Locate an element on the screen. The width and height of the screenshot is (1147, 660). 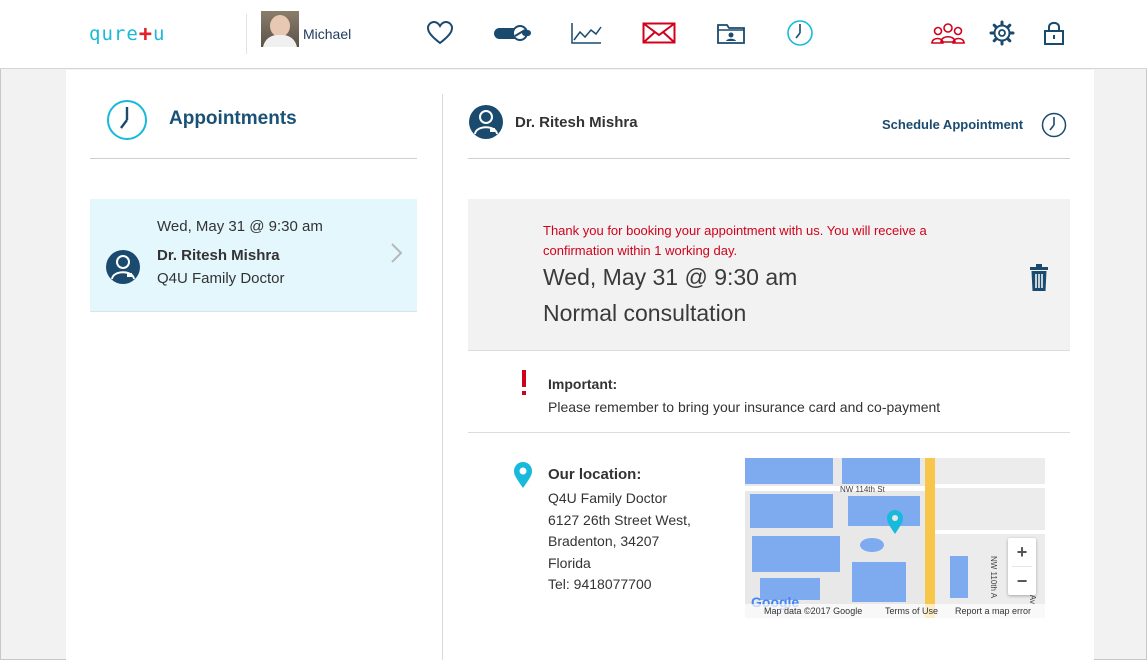
map-street-label: NW 114th St is located at coordinates (862, 489).